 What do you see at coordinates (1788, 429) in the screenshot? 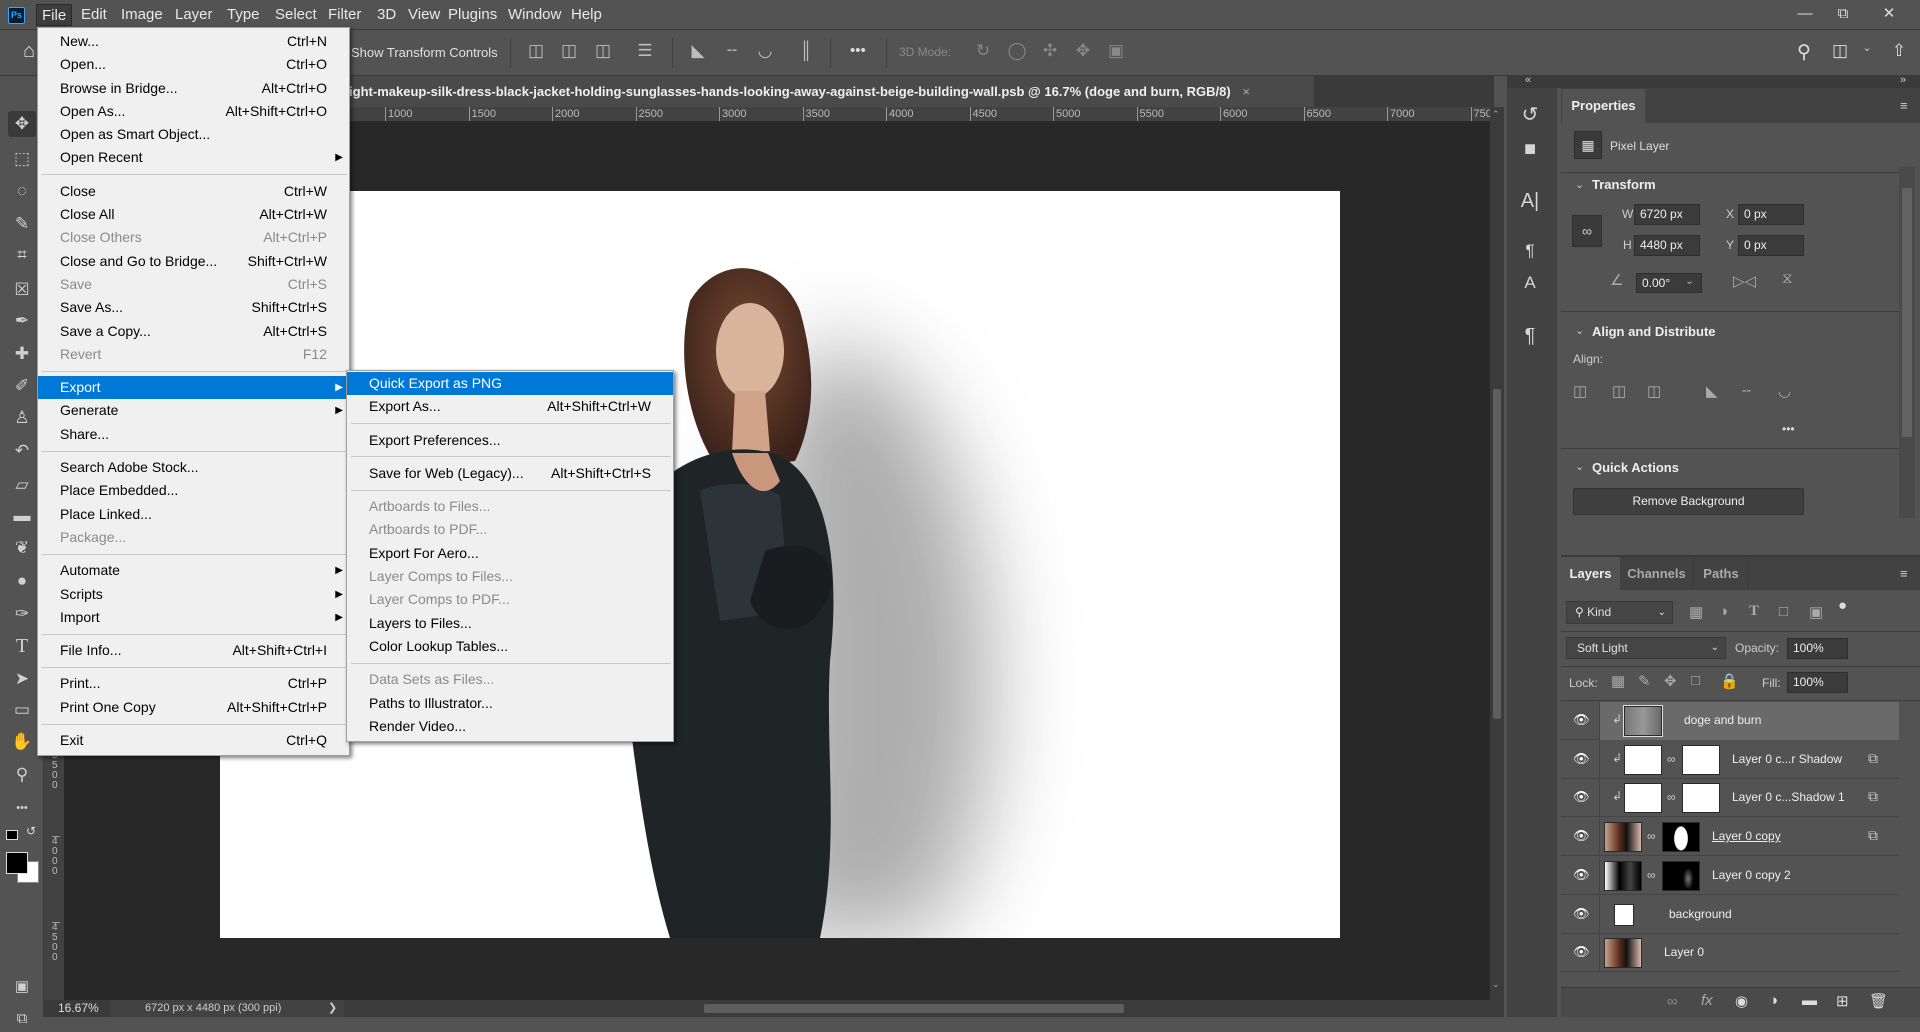
I see `more-align-options: •••` at bounding box center [1788, 429].